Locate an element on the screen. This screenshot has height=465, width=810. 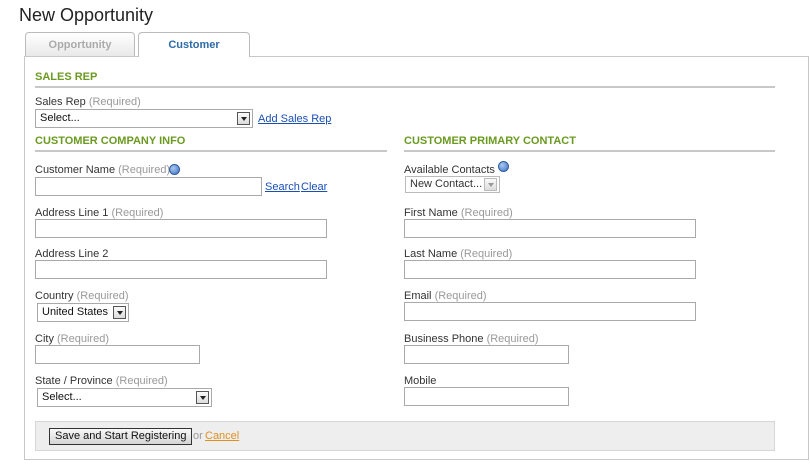
page-title: New Opportunity is located at coordinates (86, 15).